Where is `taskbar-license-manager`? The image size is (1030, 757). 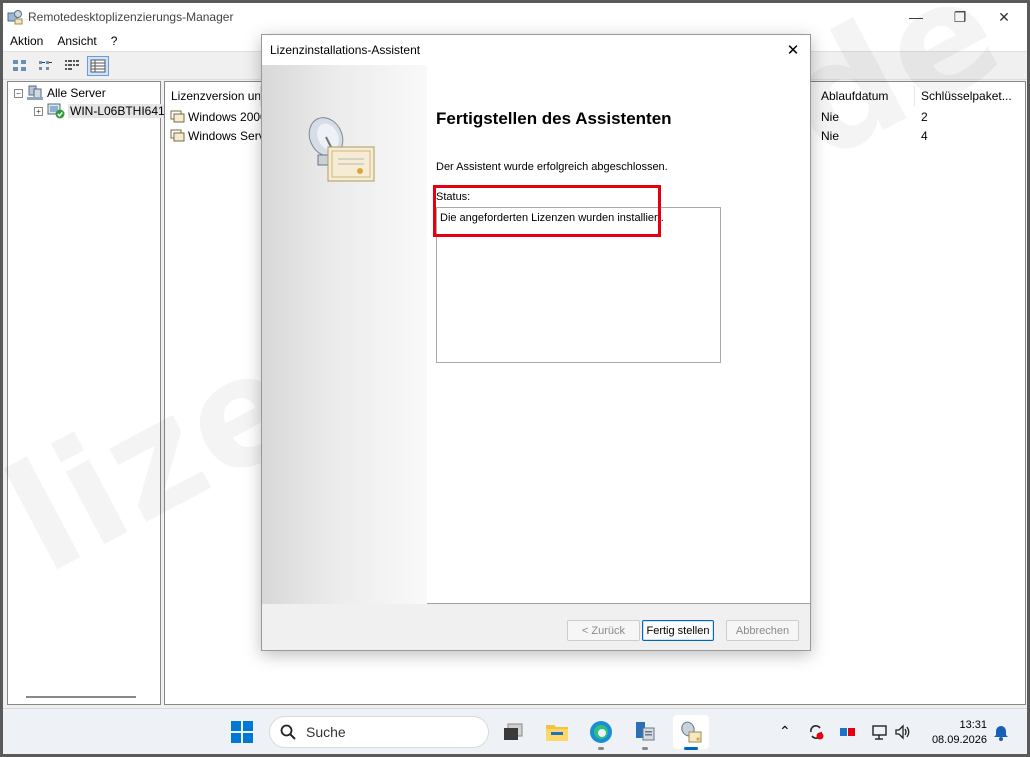
taskbar-license-manager is located at coordinates (691, 732).